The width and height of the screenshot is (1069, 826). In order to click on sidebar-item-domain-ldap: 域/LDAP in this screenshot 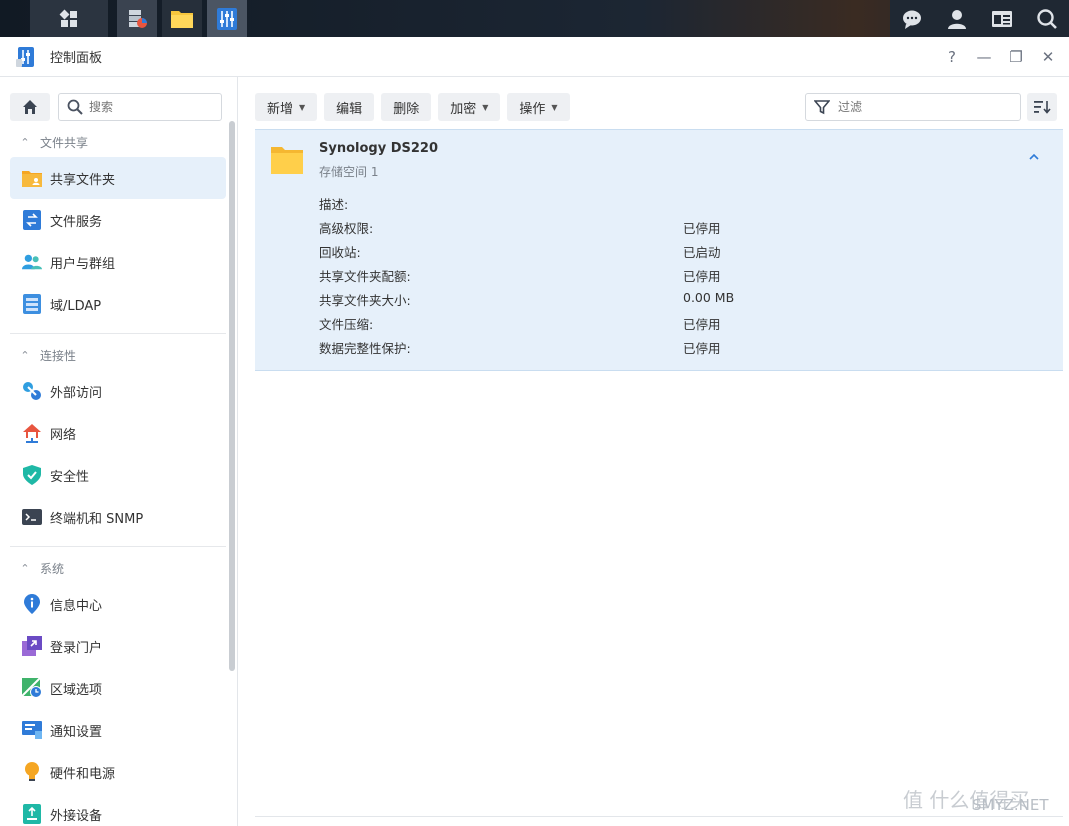, I will do `click(118, 304)`.